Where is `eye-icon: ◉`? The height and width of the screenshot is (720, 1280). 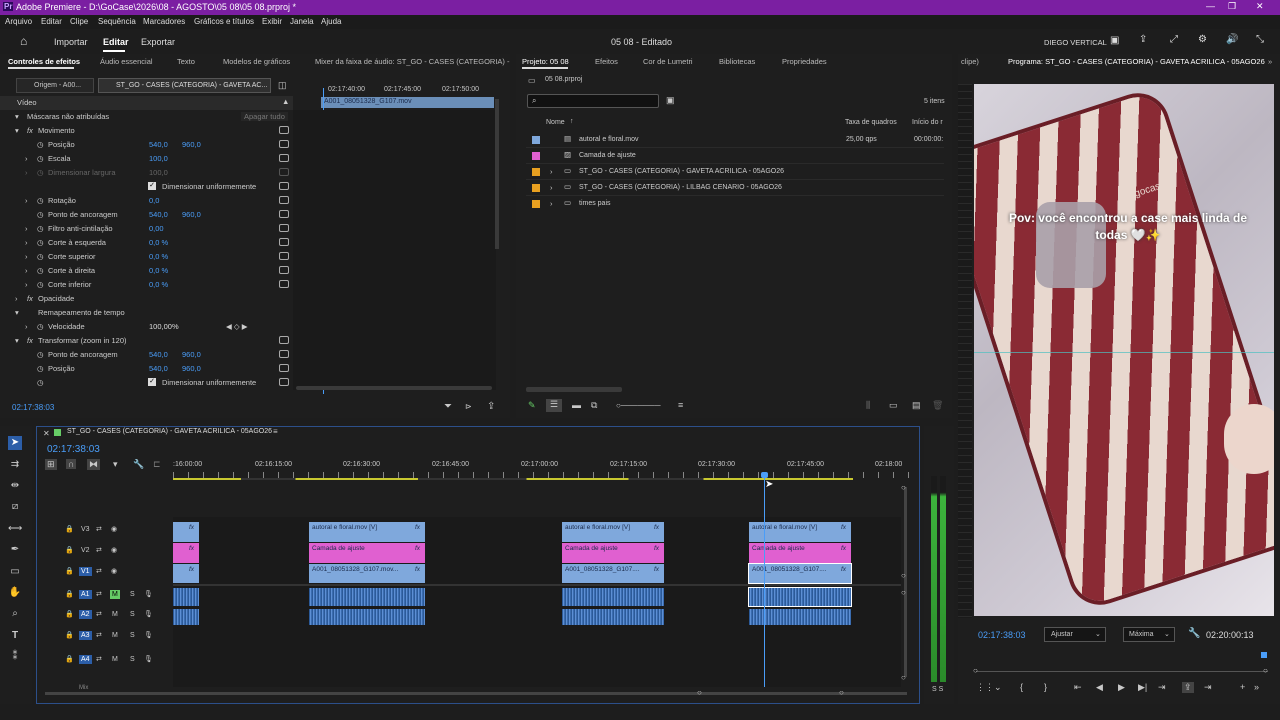
eye-icon: ◉ is located at coordinates (114, 550).